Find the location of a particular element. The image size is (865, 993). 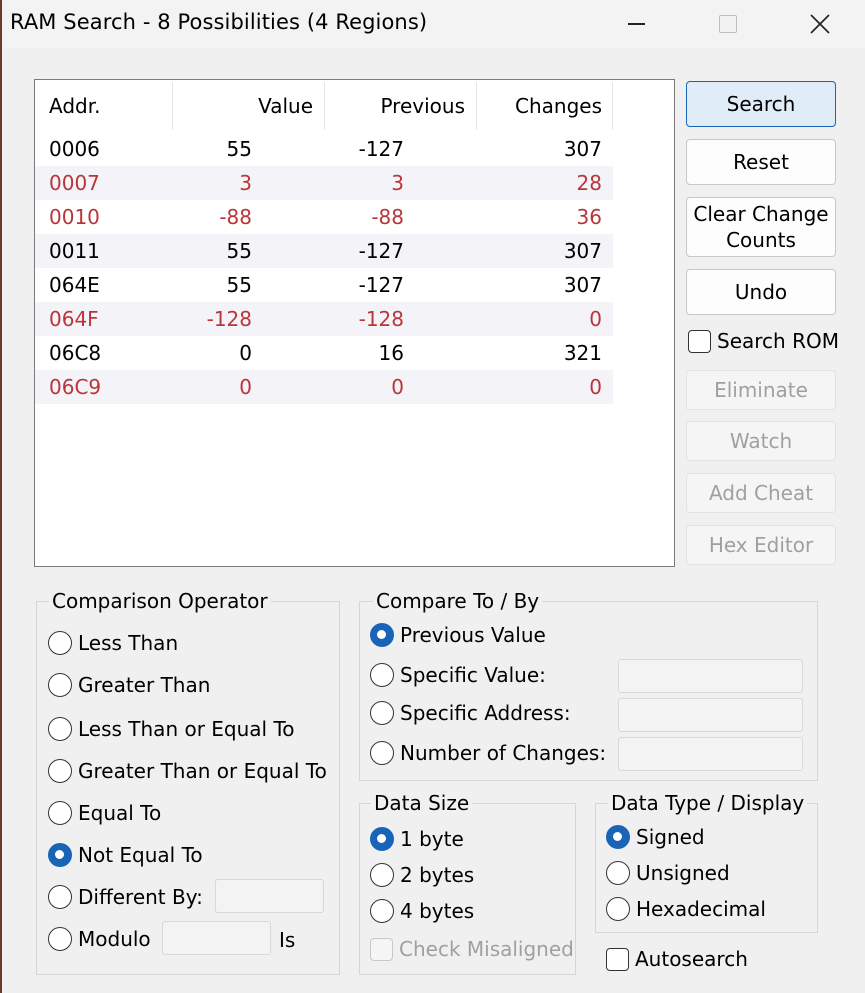

close-icon is located at coordinates (820, 24).